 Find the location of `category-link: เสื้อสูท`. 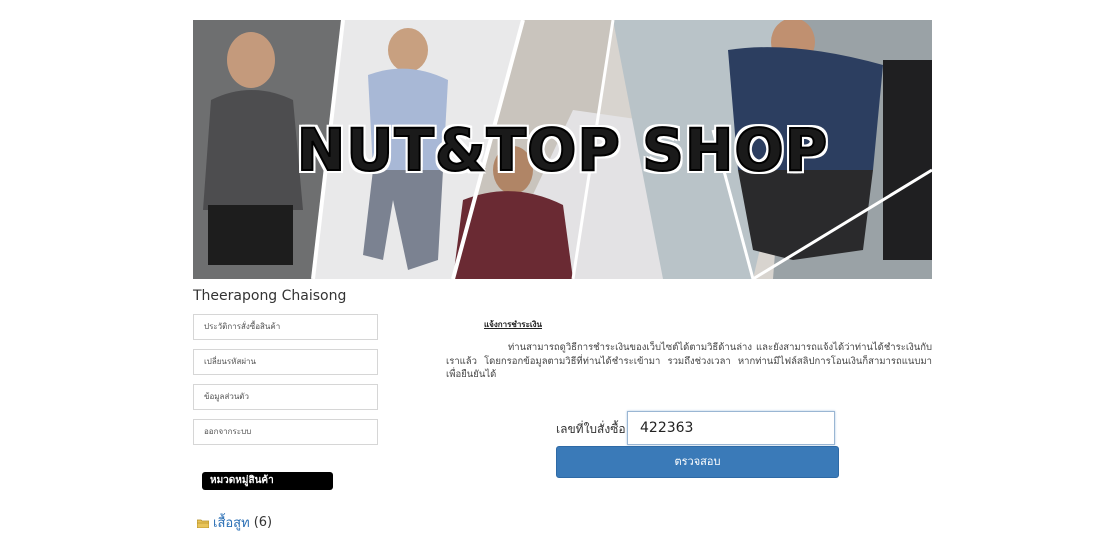

category-link: เสื้อสูท is located at coordinates (231, 522).